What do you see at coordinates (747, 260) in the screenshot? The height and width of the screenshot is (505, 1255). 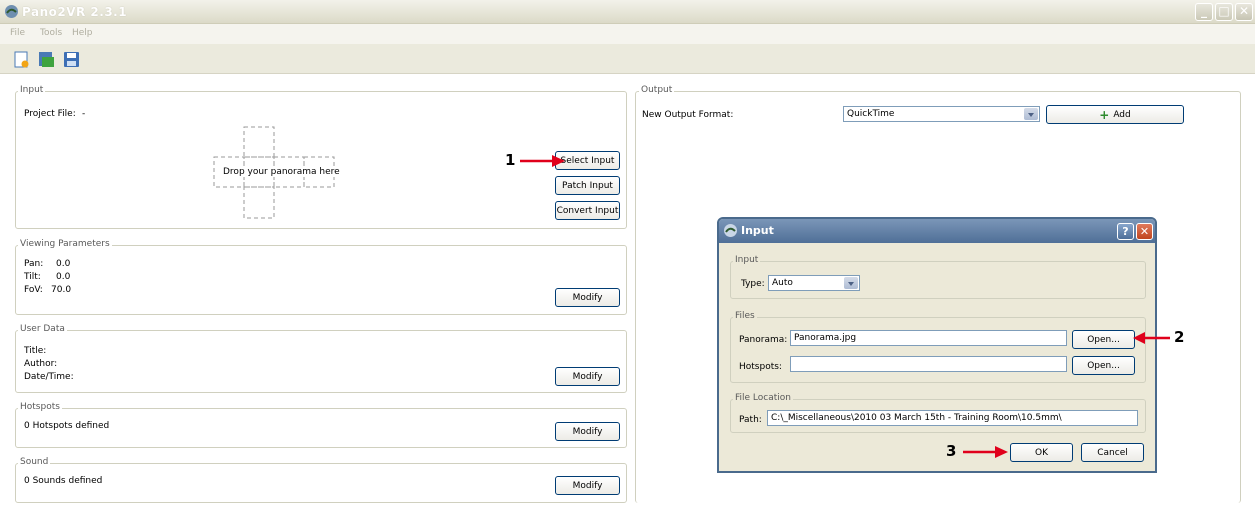 I see `dialog-input-section-title: Input` at bounding box center [747, 260].